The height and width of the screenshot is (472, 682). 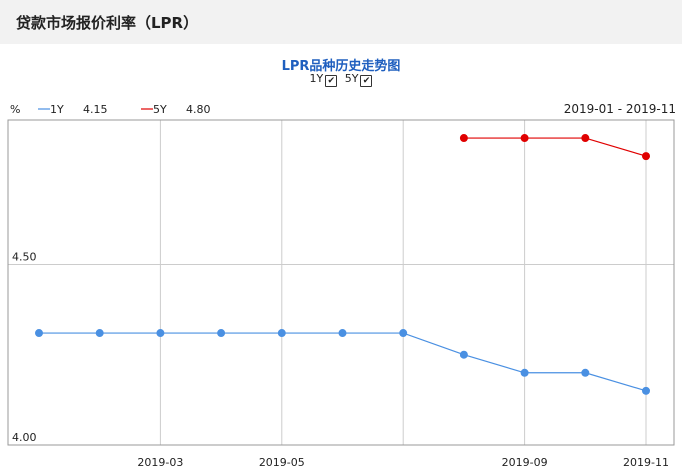 I want to click on legend-name-1y: 1Y, so click(x=57, y=109).